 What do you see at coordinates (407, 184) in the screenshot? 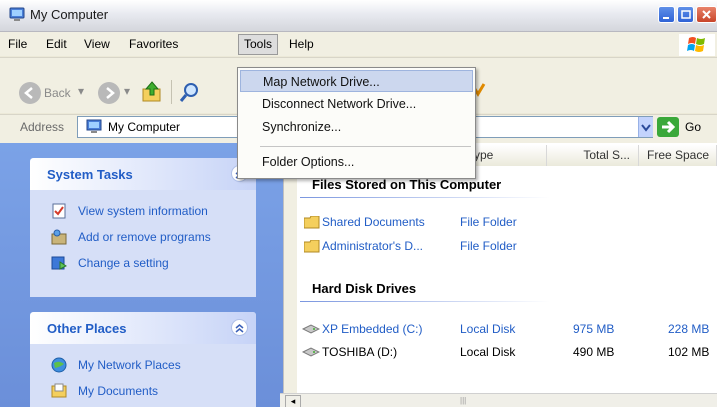
I see `group-files-title: Files Stored on This Computer` at bounding box center [407, 184].